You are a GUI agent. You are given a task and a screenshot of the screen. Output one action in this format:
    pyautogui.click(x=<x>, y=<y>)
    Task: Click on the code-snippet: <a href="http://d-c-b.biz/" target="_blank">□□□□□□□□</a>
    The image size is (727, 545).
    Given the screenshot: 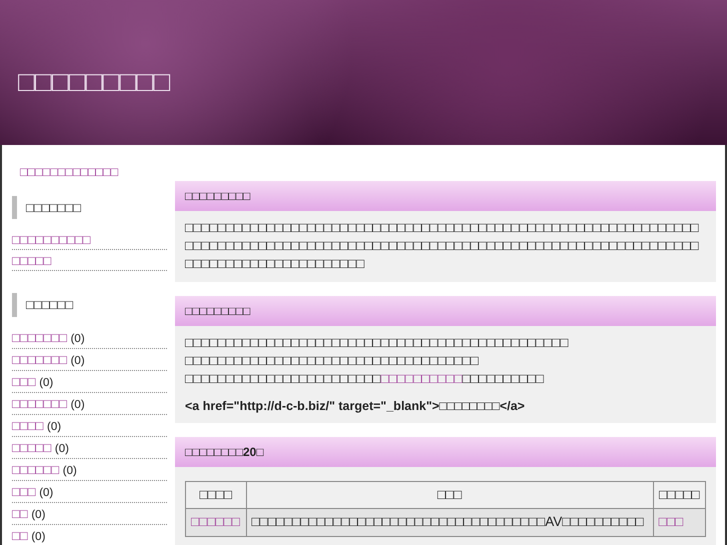 What is the action you would take?
    pyautogui.click(x=355, y=407)
    